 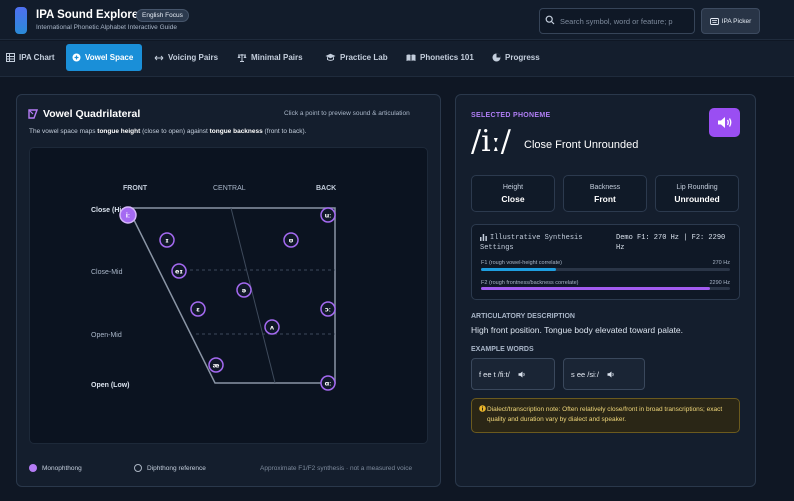 What do you see at coordinates (277, 57) in the screenshot?
I see `tab-label: Minimal Pairs` at bounding box center [277, 57].